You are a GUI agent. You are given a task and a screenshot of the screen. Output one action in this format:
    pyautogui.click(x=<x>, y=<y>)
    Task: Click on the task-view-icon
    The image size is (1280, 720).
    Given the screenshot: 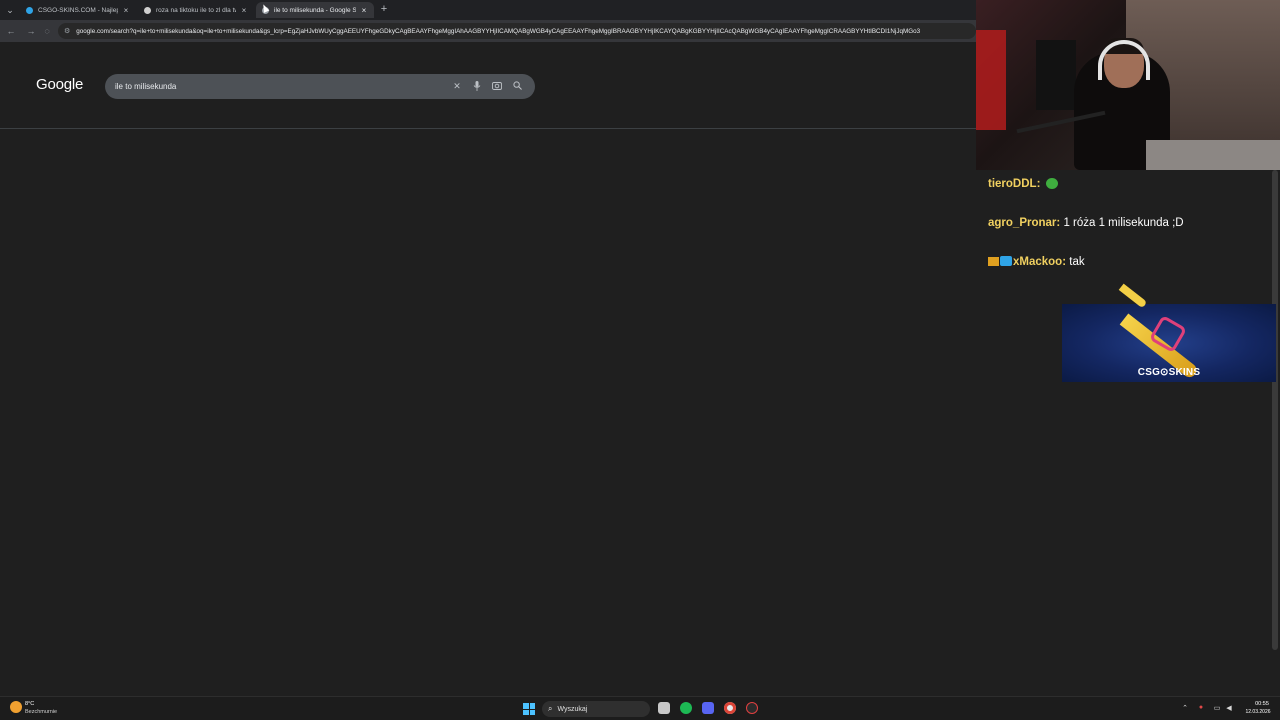 What is the action you would take?
    pyautogui.click(x=664, y=708)
    